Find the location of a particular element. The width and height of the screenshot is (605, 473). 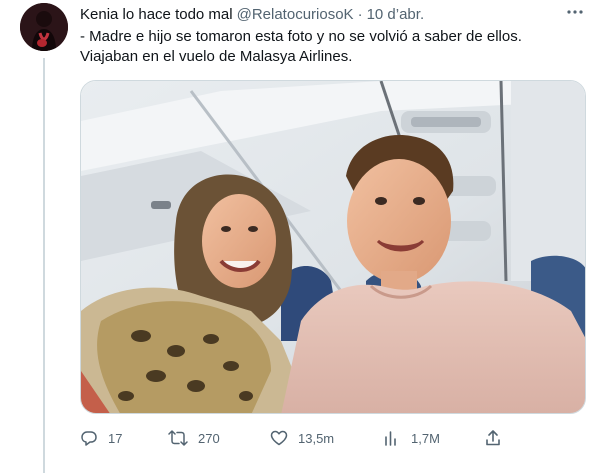

like-count: 13,5m is located at coordinates (316, 438).